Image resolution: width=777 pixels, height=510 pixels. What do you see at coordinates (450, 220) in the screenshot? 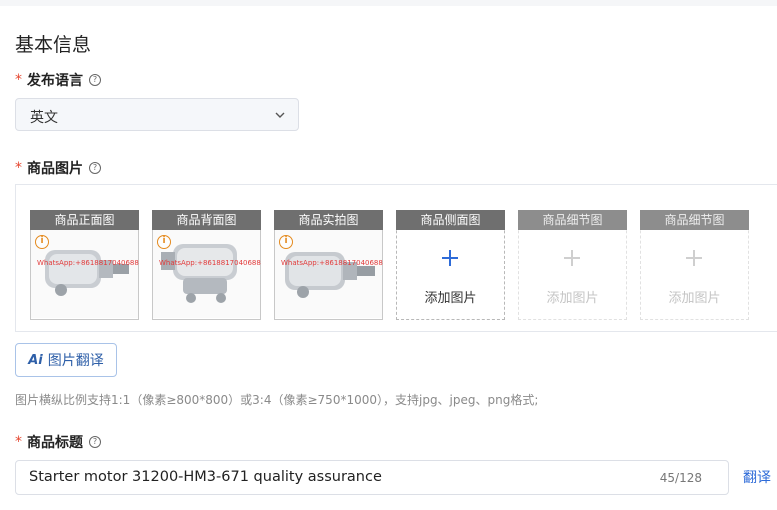
I see `slot-title: 商品侧面图` at bounding box center [450, 220].